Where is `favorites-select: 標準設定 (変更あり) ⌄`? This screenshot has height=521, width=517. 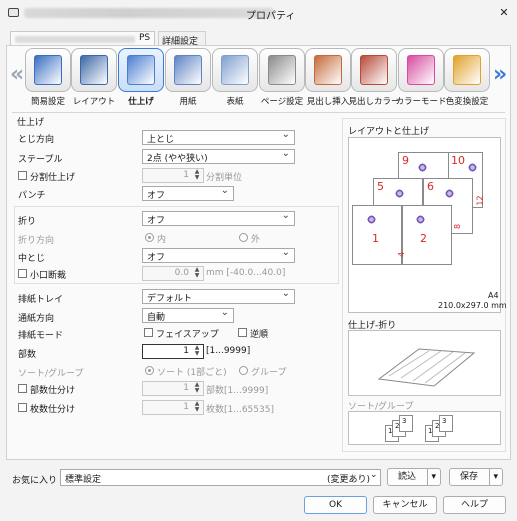
favorites-select: 標準設定 (変更あり) ⌄ is located at coordinates (220, 477).